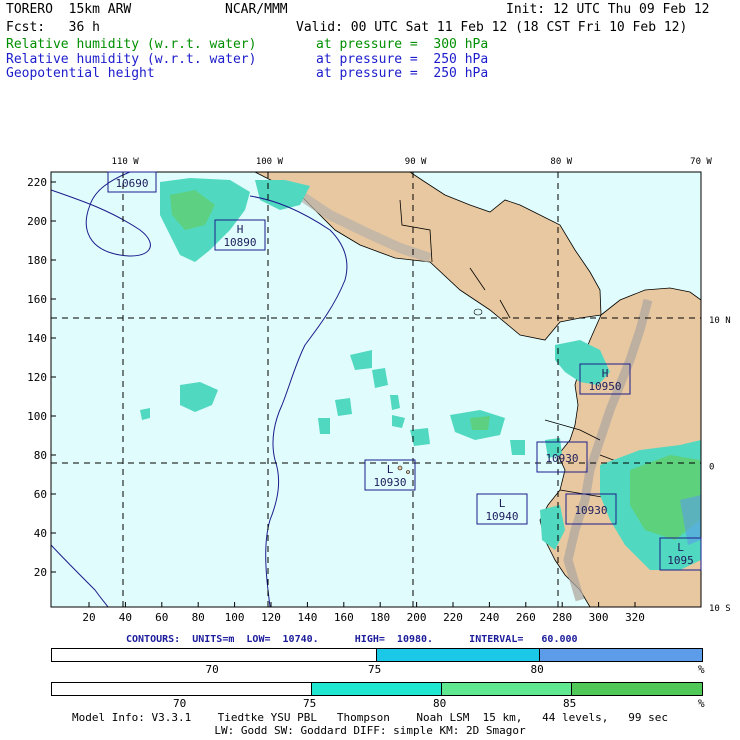 Image resolution: width=740 pixels, height=740 pixels. What do you see at coordinates (131, 183) in the screenshot?
I see `pressure-center-value: 10690` at bounding box center [131, 183].